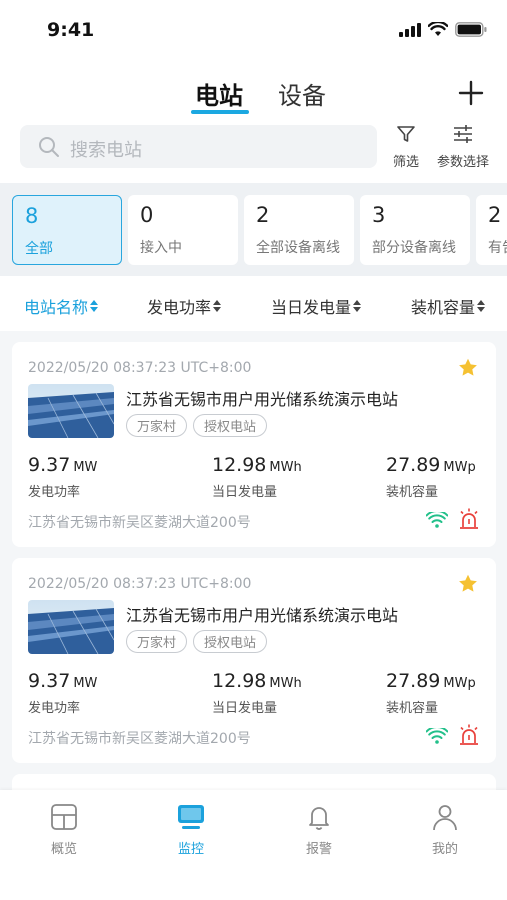  I want to click on sort-label: 发电功率, so click(179, 307).